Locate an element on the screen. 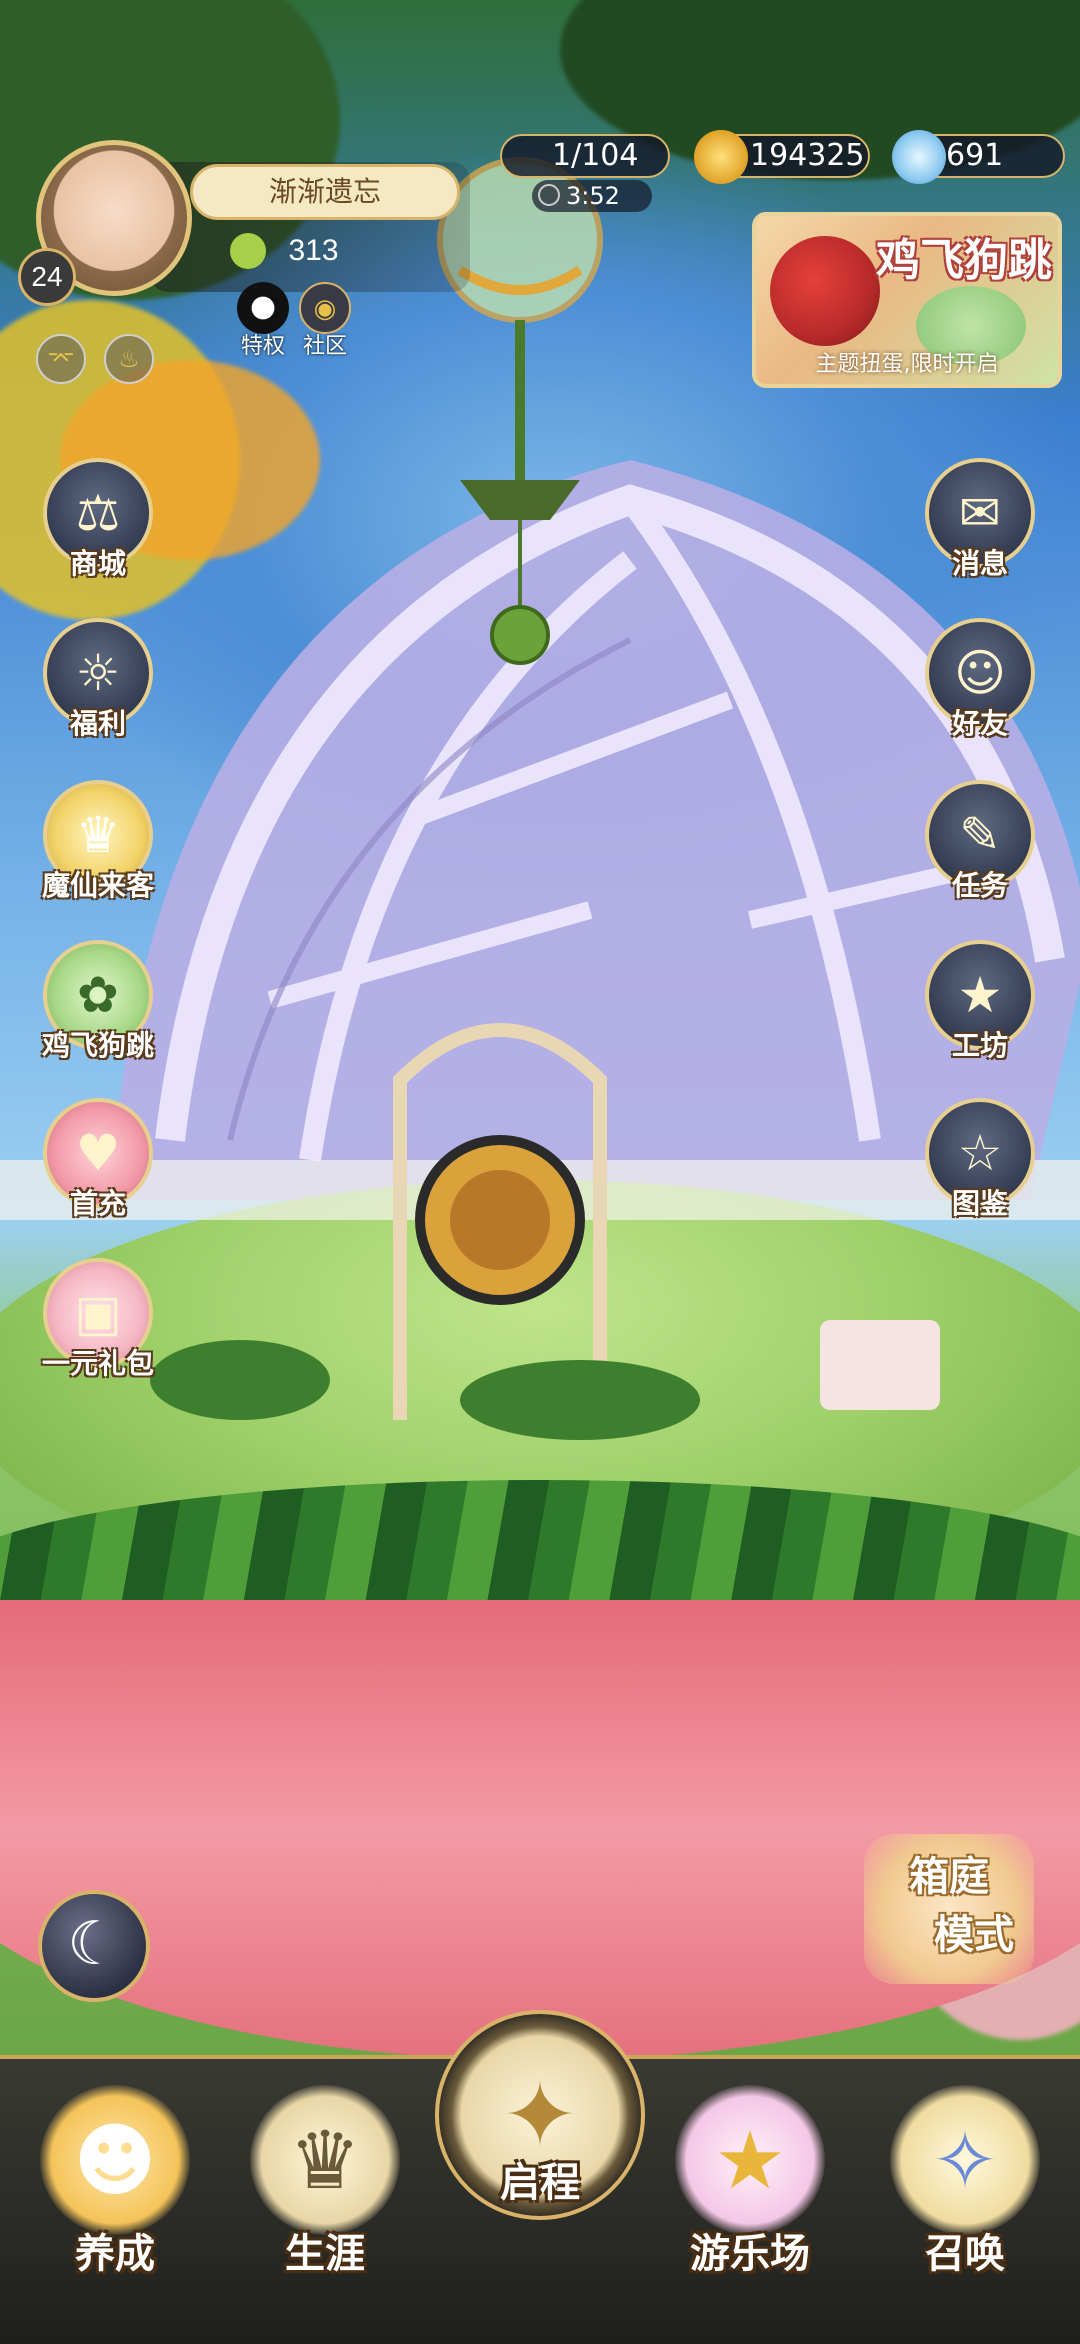 Image resolution: width=1080 pixels, height=2344 pixels. nav-summon: ✧ 召唤 is located at coordinates (965, 2182).